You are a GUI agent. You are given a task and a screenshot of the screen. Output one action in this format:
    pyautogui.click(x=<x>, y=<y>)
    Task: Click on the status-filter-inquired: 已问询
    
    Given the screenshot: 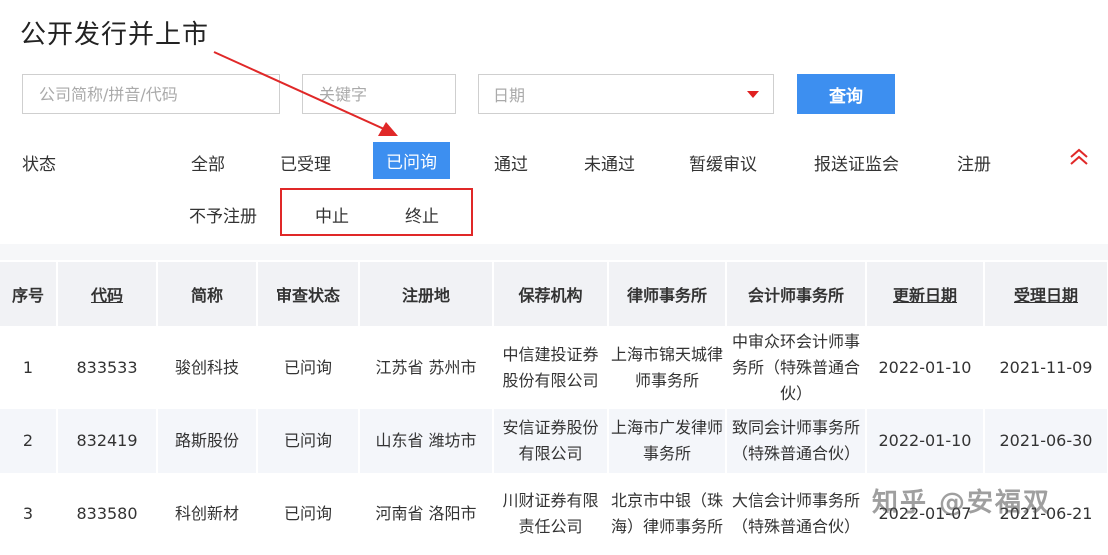 What is the action you would take?
    pyautogui.click(x=411, y=160)
    